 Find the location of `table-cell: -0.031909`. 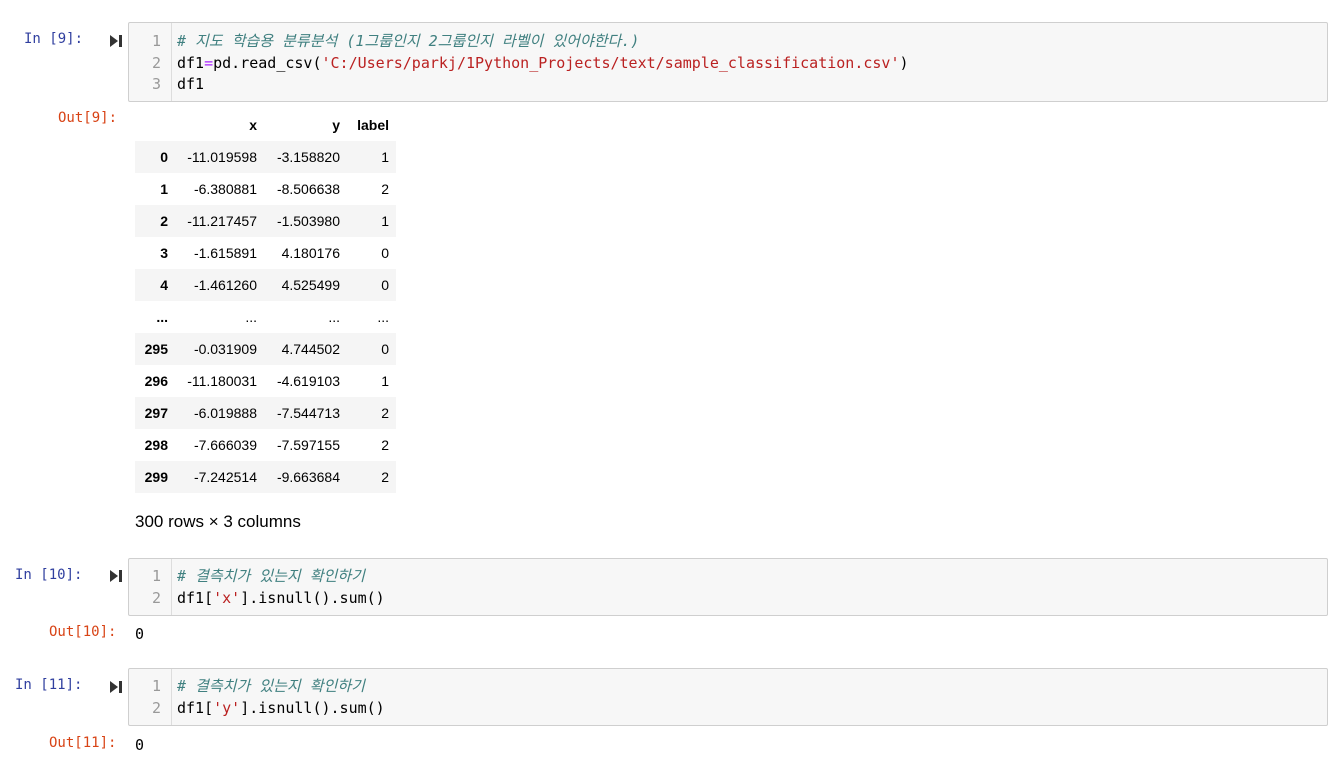

table-cell: -0.031909 is located at coordinates (225, 349).